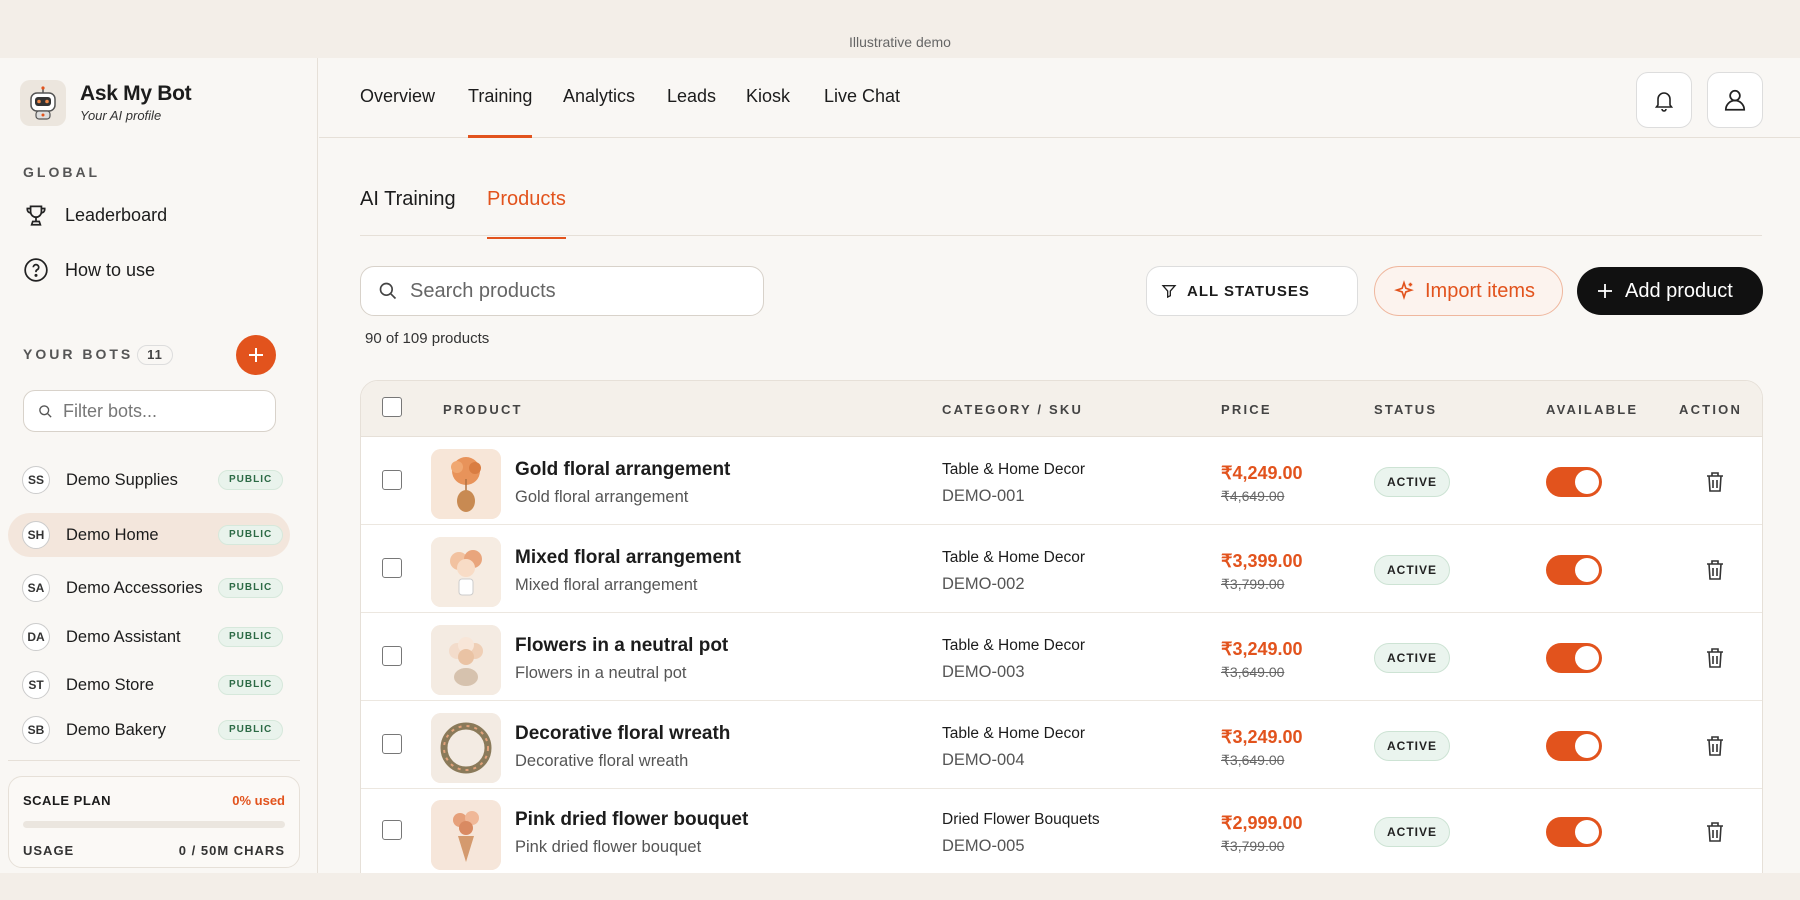 The image size is (1800, 900). What do you see at coordinates (483, 409) in the screenshot?
I see `column-header-product: PRODUCT` at bounding box center [483, 409].